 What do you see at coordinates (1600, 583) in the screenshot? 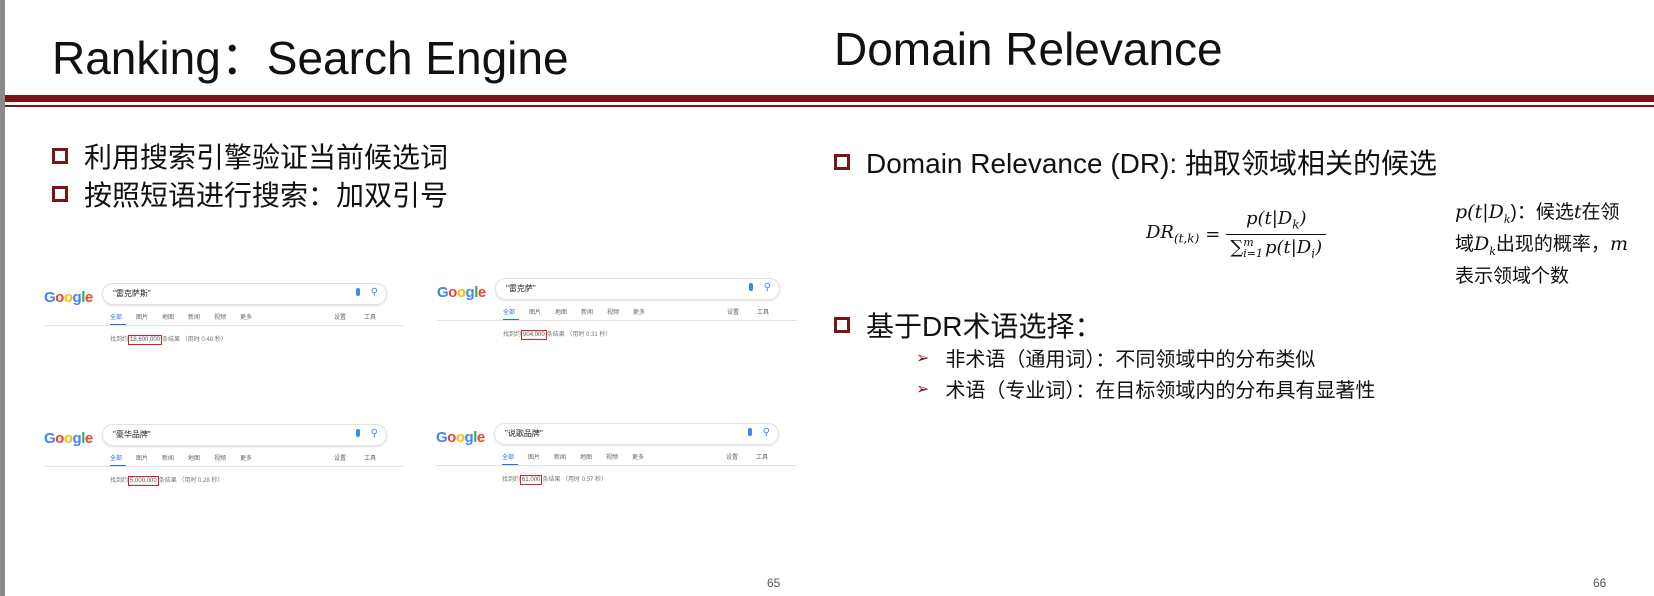
I see `page-number-right: 66` at bounding box center [1600, 583].